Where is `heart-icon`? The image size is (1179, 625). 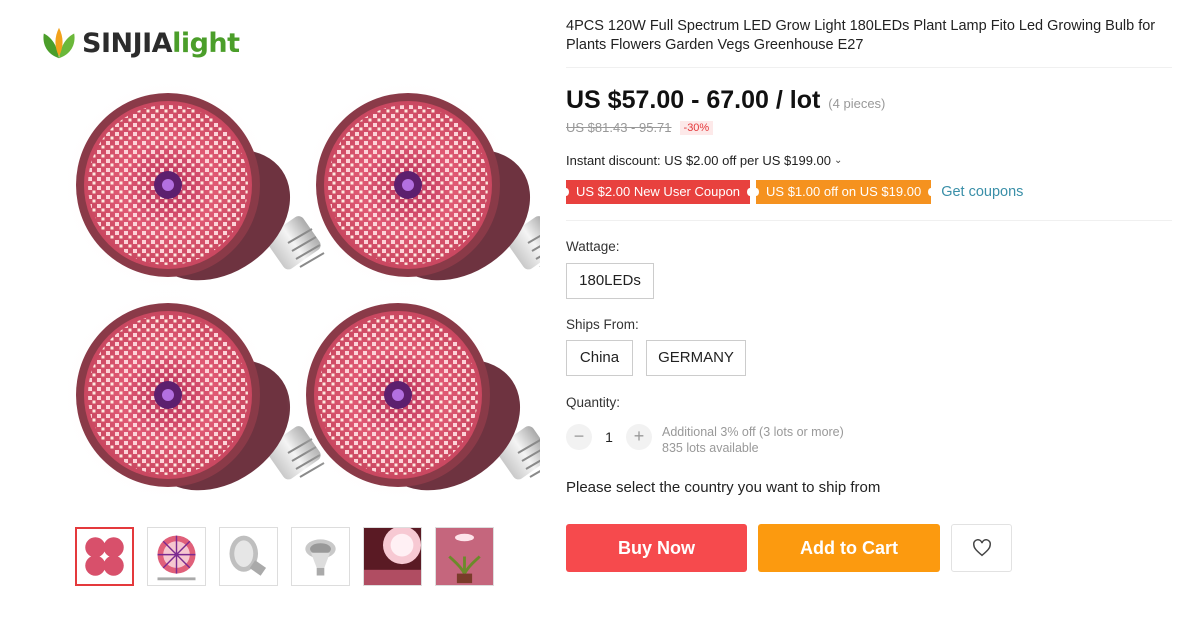 heart-icon is located at coordinates (981, 548).